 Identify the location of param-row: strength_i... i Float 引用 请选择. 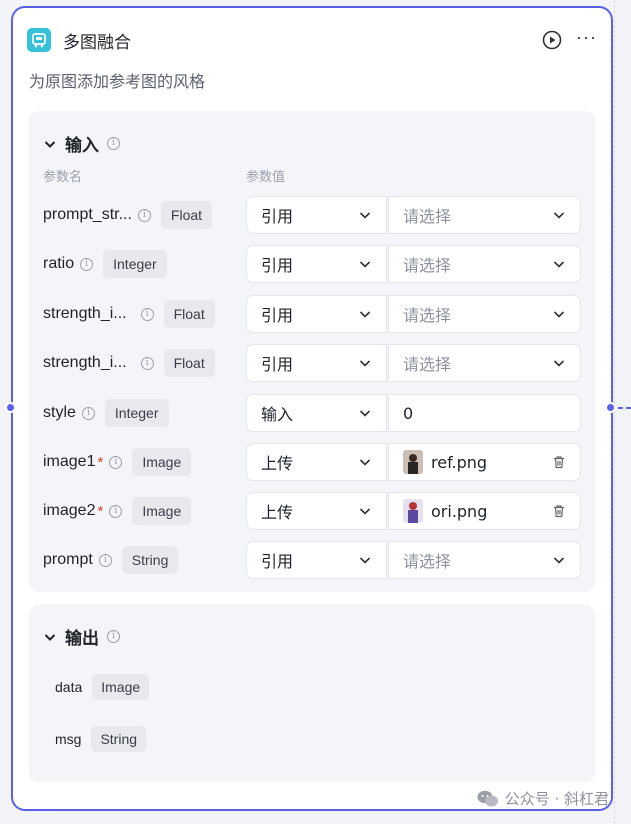
(312, 363).